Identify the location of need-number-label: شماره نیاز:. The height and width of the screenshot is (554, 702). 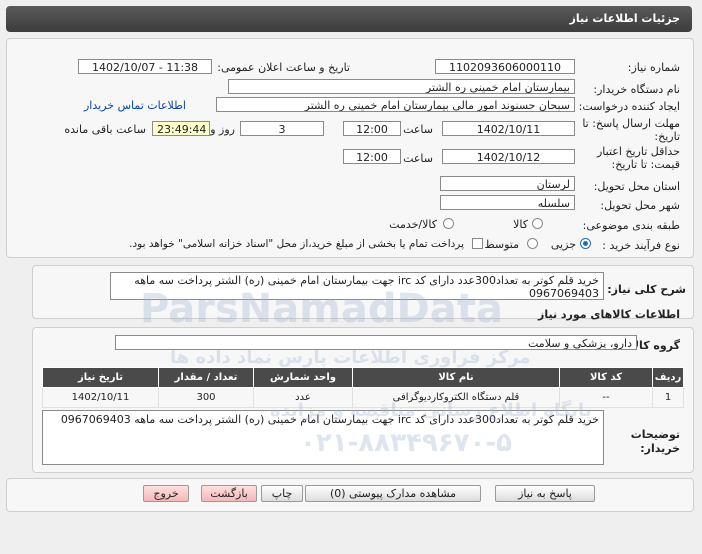
(653, 67).